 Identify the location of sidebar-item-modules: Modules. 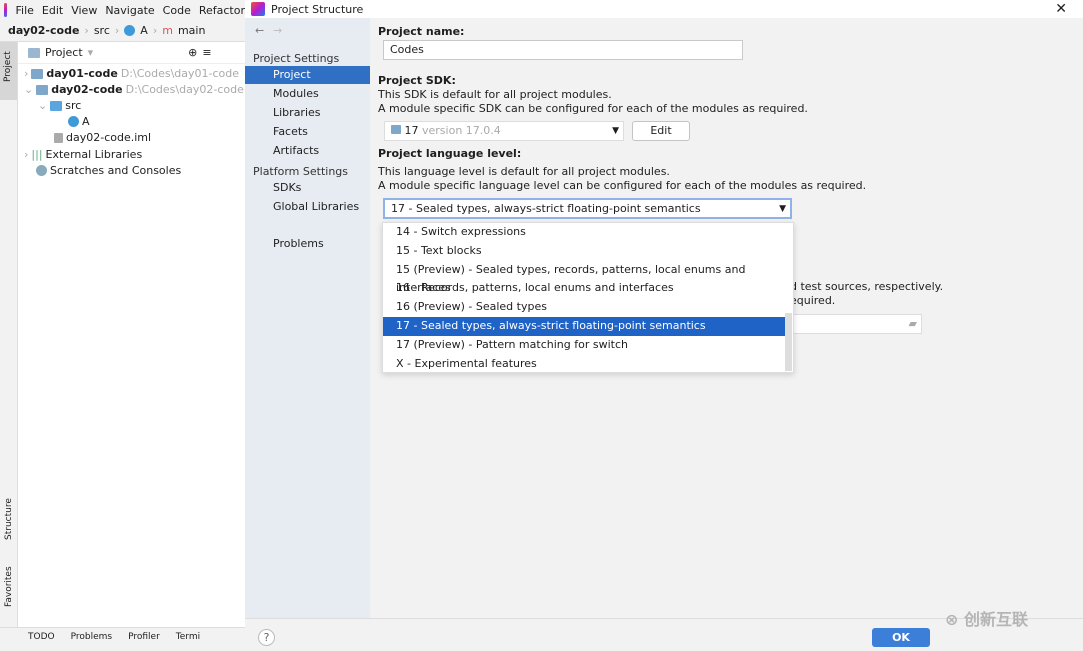
(307, 94).